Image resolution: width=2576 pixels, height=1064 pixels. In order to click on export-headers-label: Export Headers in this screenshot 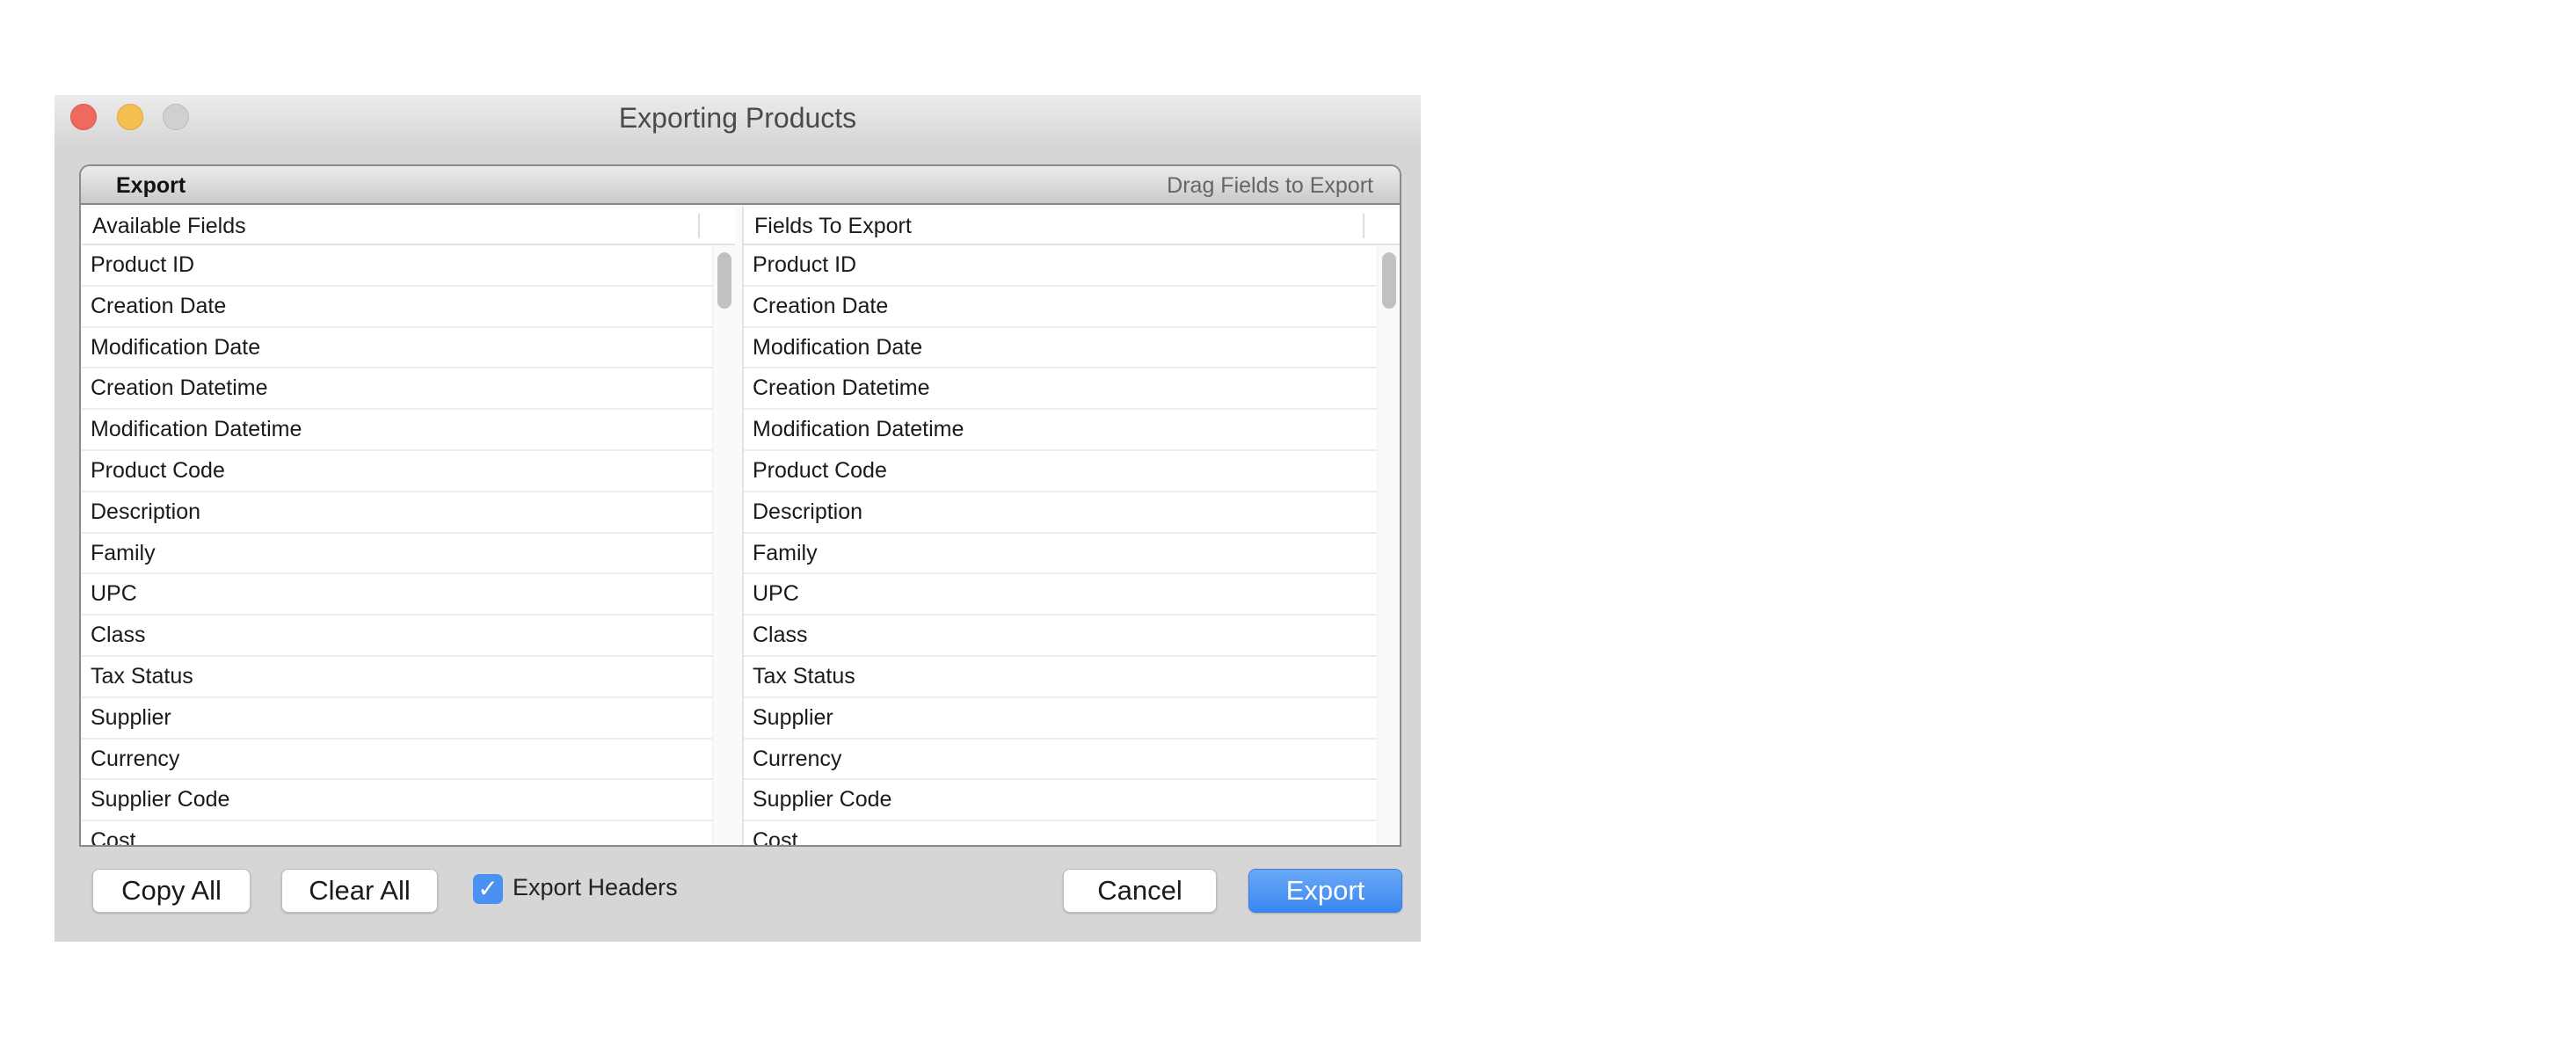, I will do `click(595, 887)`.